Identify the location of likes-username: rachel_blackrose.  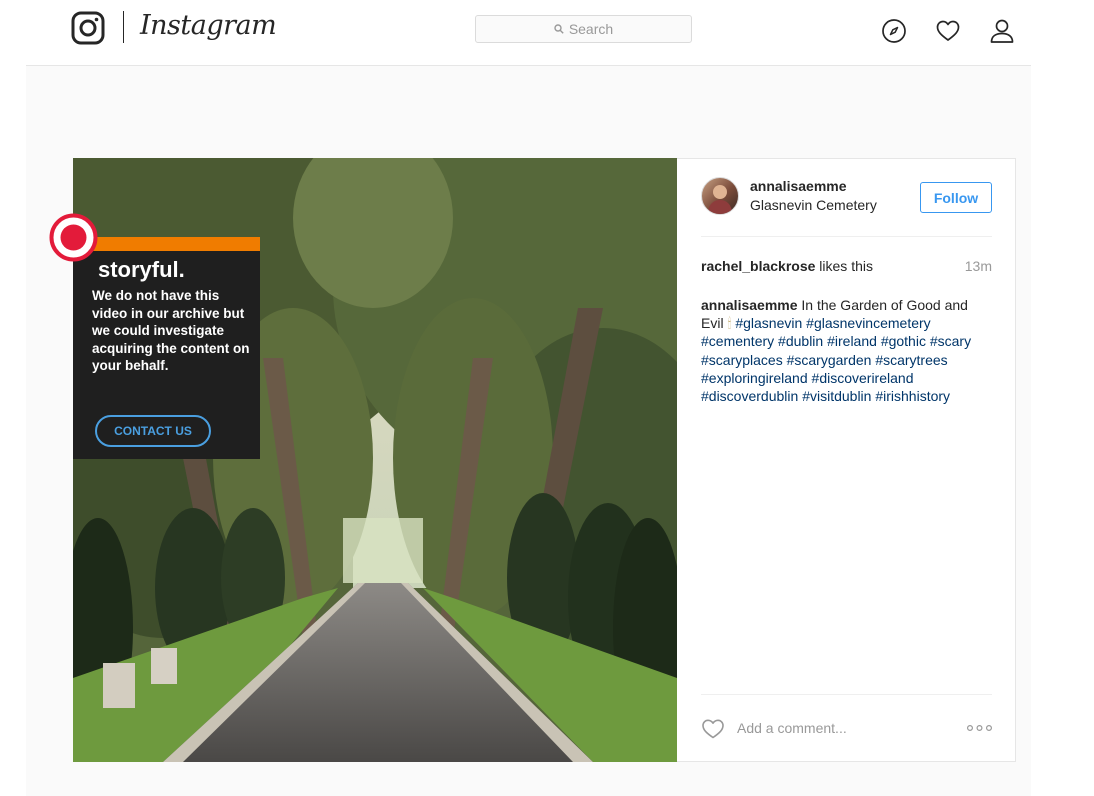
(758, 266).